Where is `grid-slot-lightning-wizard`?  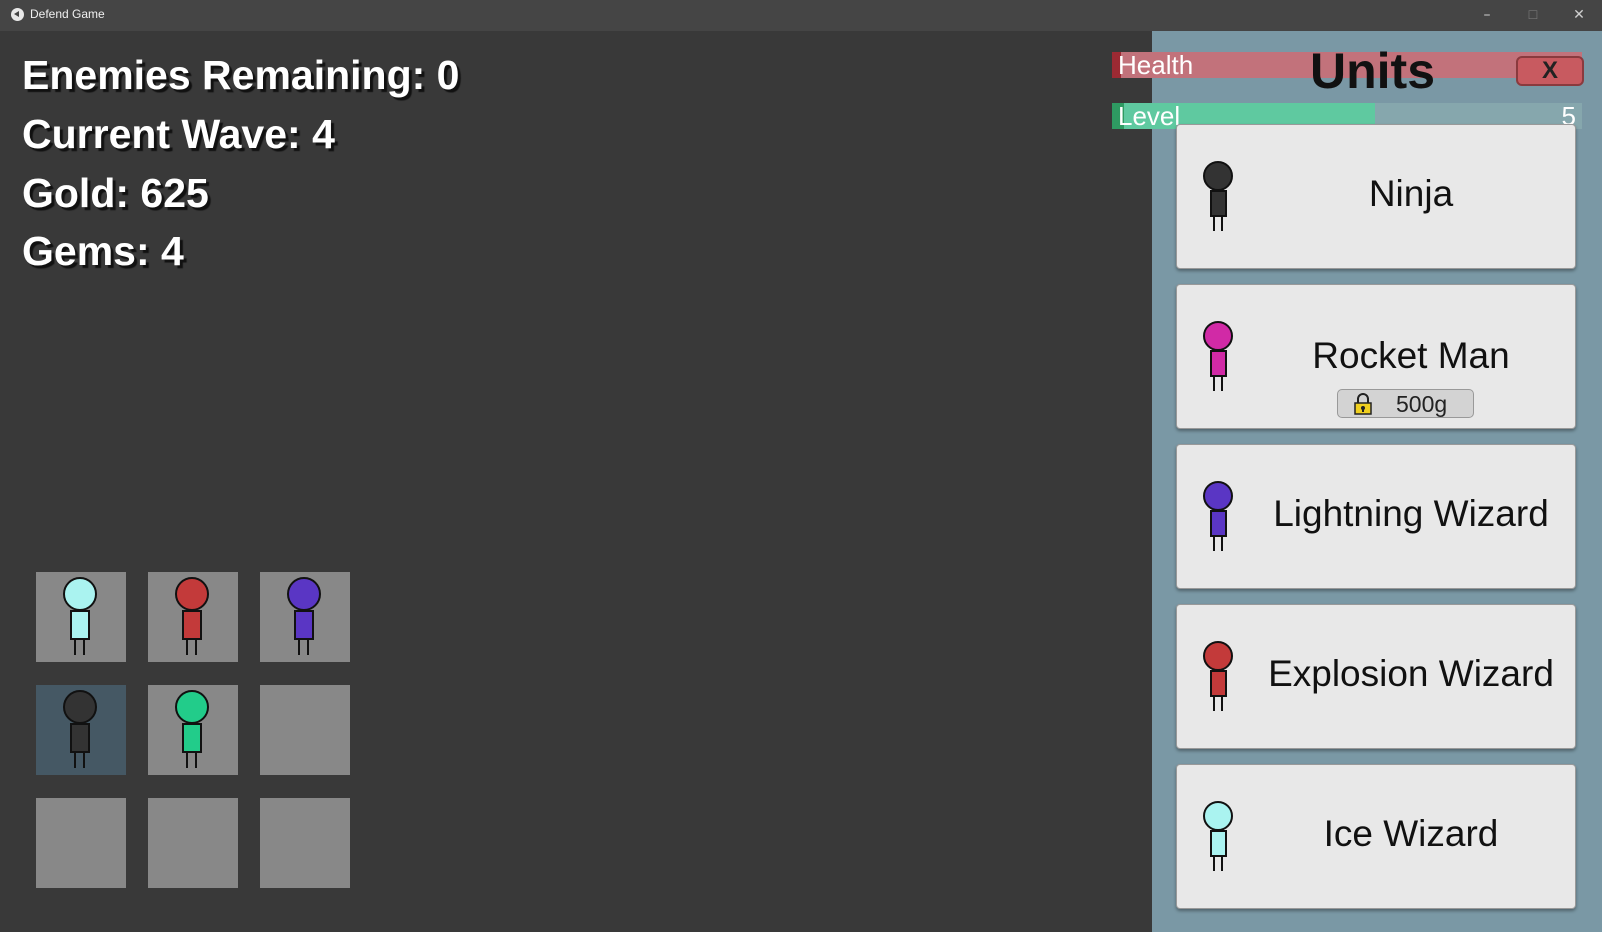
grid-slot-lightning-wizard is located at coordinates (305, 617).